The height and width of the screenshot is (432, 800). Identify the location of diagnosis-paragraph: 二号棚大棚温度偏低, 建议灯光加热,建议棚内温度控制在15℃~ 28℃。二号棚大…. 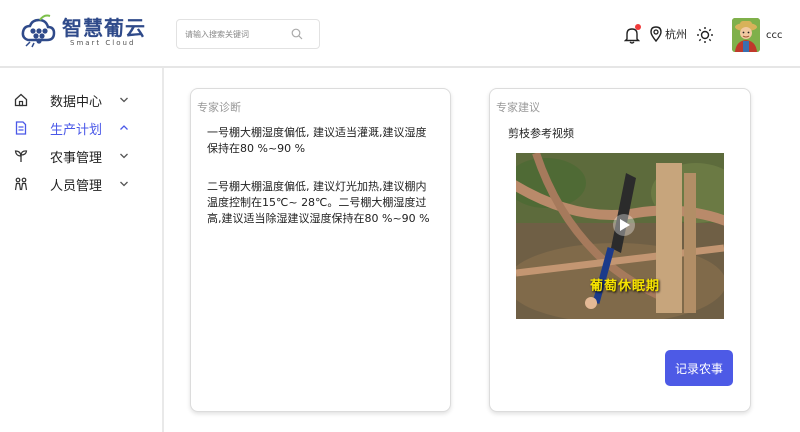
(318, 202).